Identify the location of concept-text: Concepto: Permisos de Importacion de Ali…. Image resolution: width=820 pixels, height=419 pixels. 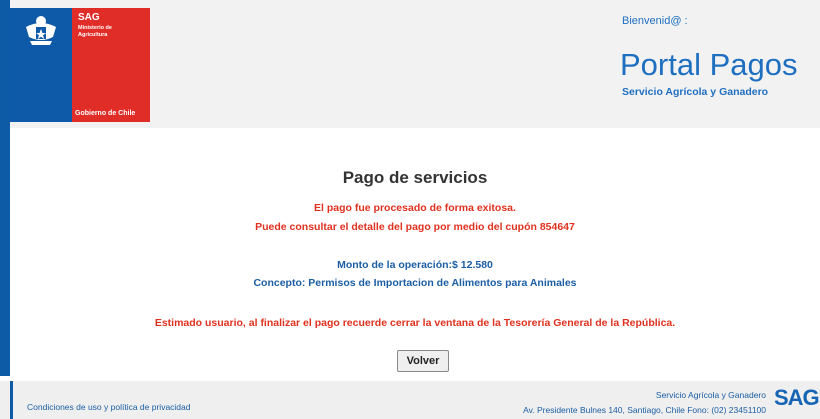
(415, 283).